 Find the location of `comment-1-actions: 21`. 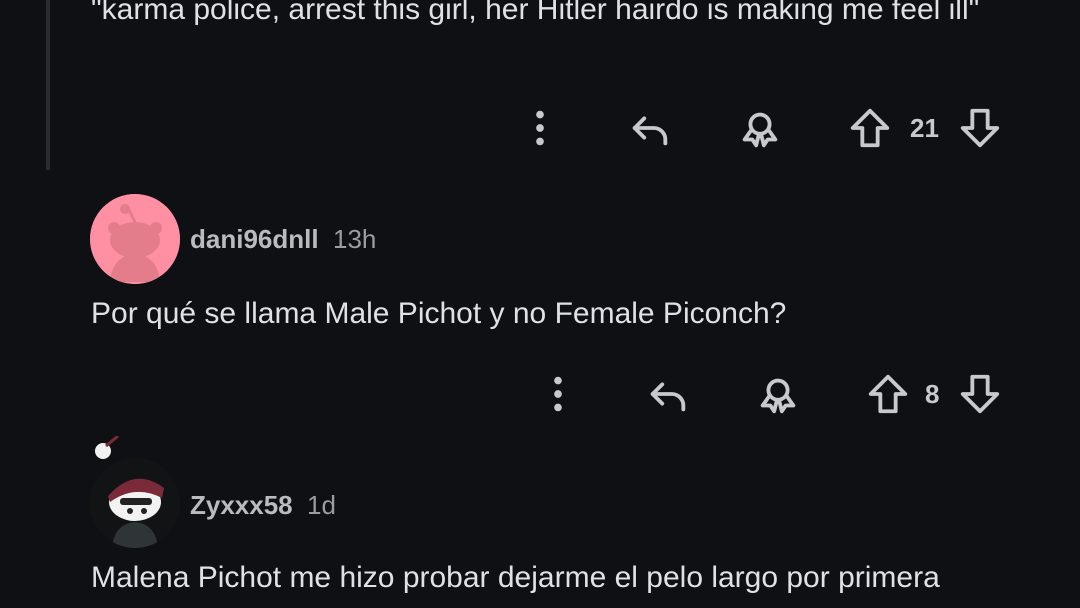

comment-1-actions: 21 is located at coordinates (770, 128).